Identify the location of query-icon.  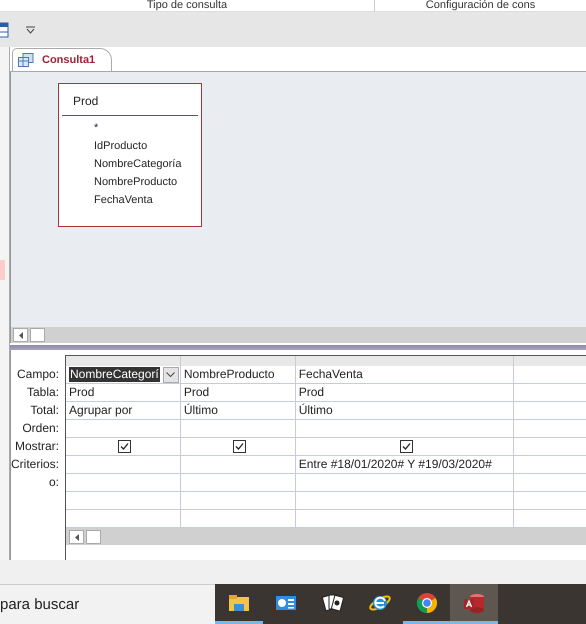
(26, 60).